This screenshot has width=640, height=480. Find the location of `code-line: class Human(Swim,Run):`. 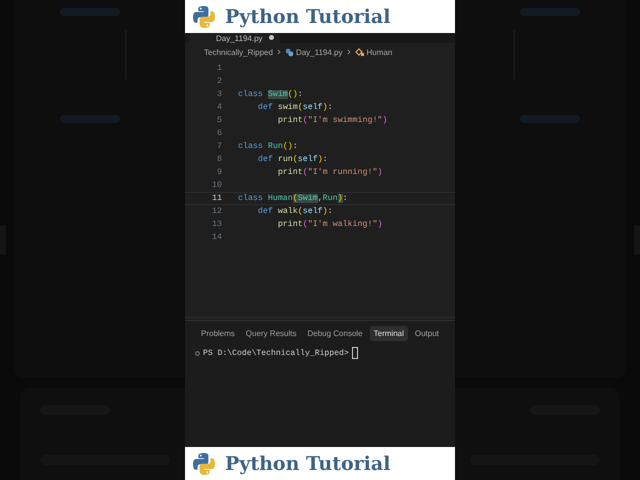

code-line: class Human(Swim,Run): is located at coordinates (293, 198).